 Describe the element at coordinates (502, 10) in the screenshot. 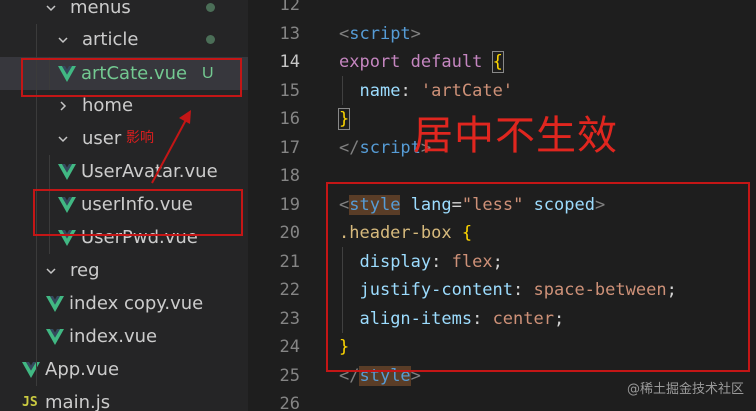

I see `code-line: 12` at that location.